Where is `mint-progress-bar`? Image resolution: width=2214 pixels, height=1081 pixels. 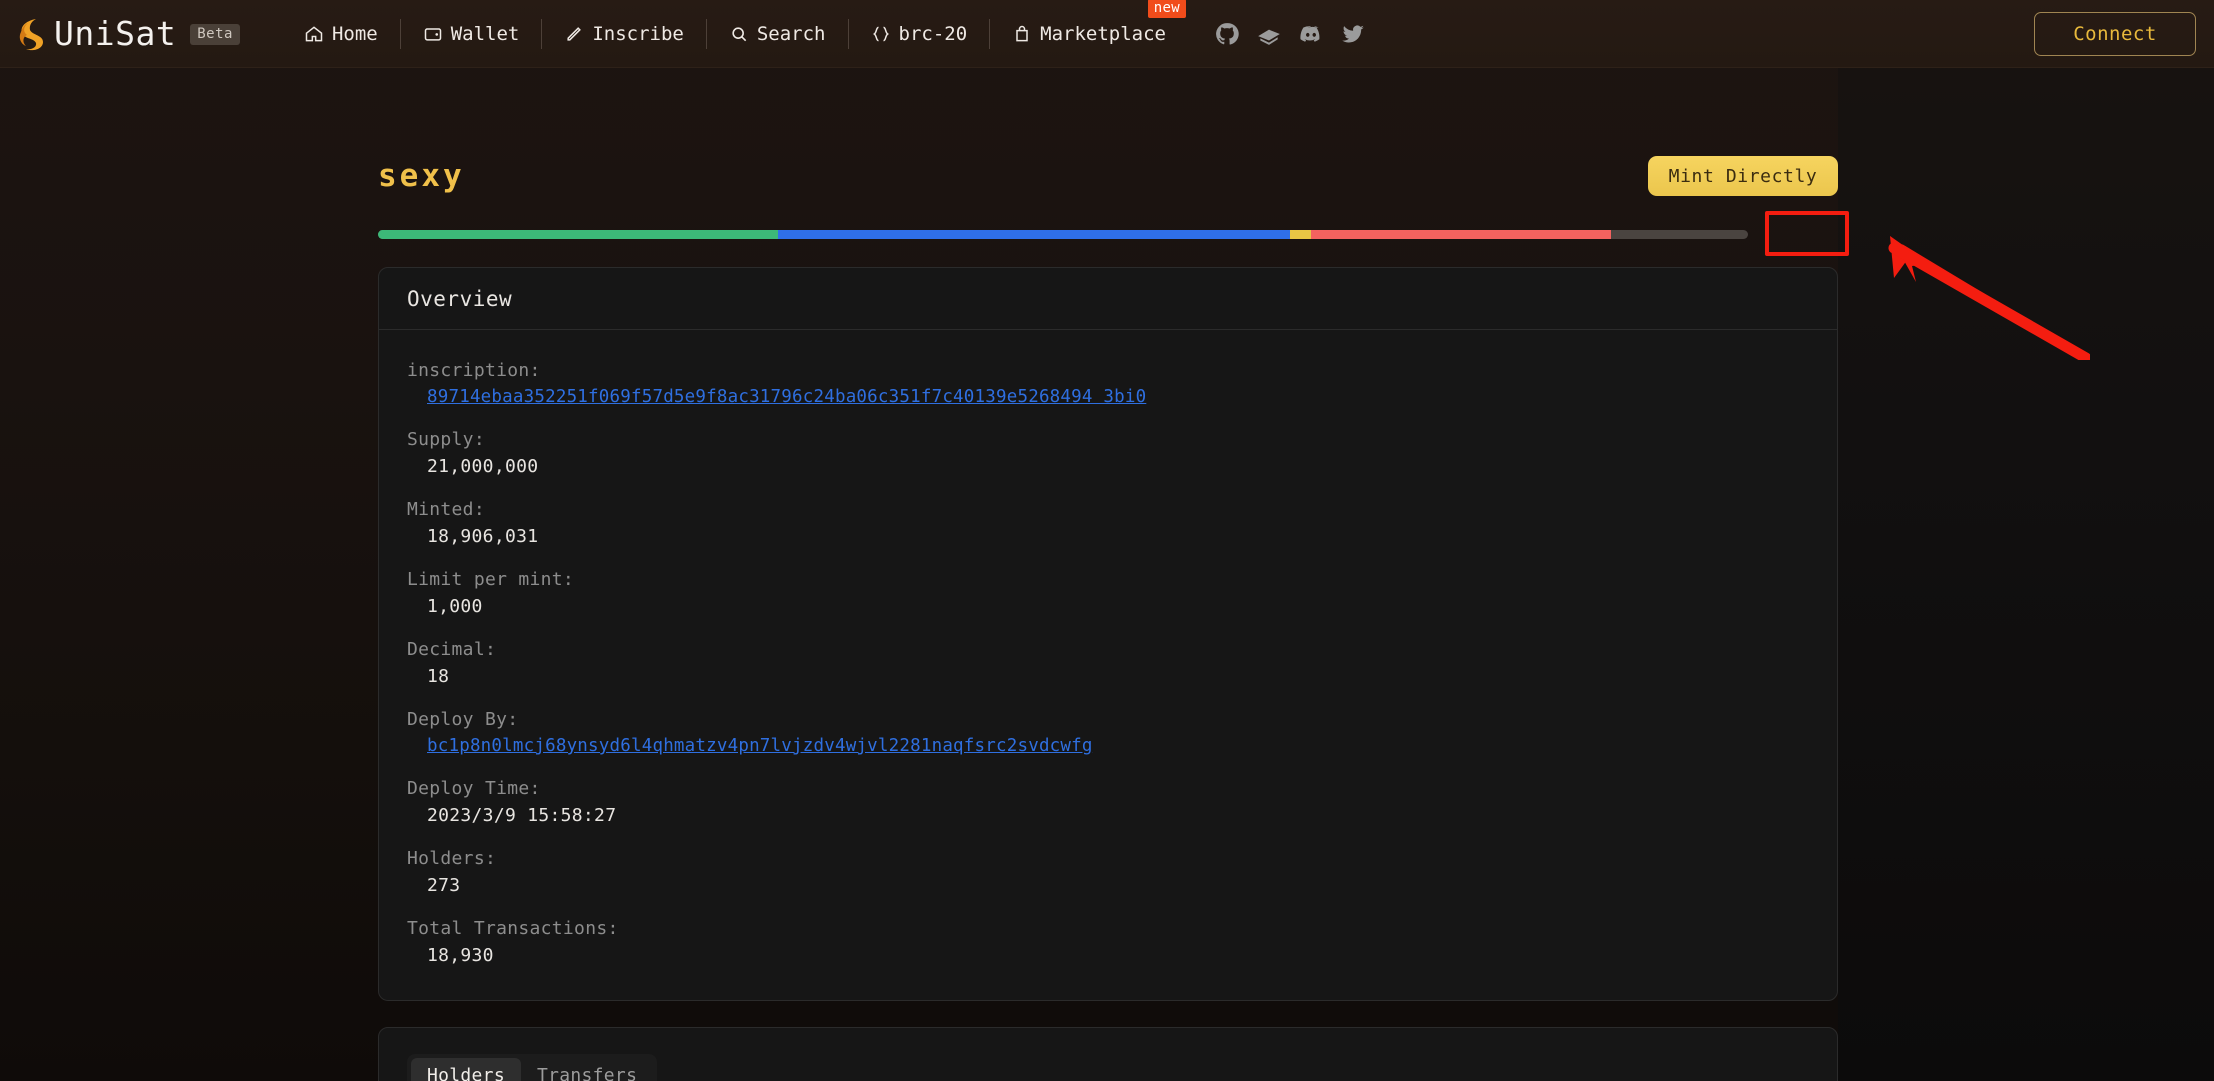
mint-progress-bar is located at coordinates (1063, 234).